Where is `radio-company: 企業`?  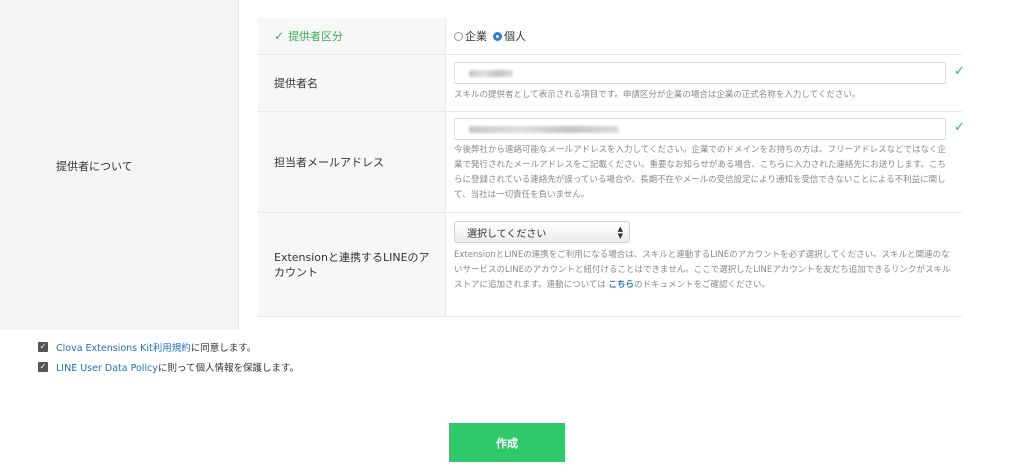
radio-company: 企業 is located at coordinates (470, 36).